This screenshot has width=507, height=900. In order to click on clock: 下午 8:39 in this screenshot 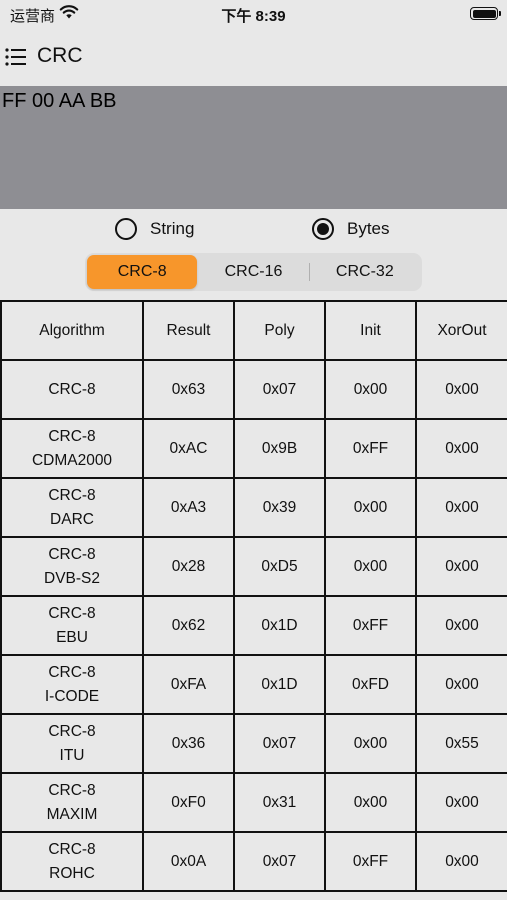, I will do `click(253, 16)`.